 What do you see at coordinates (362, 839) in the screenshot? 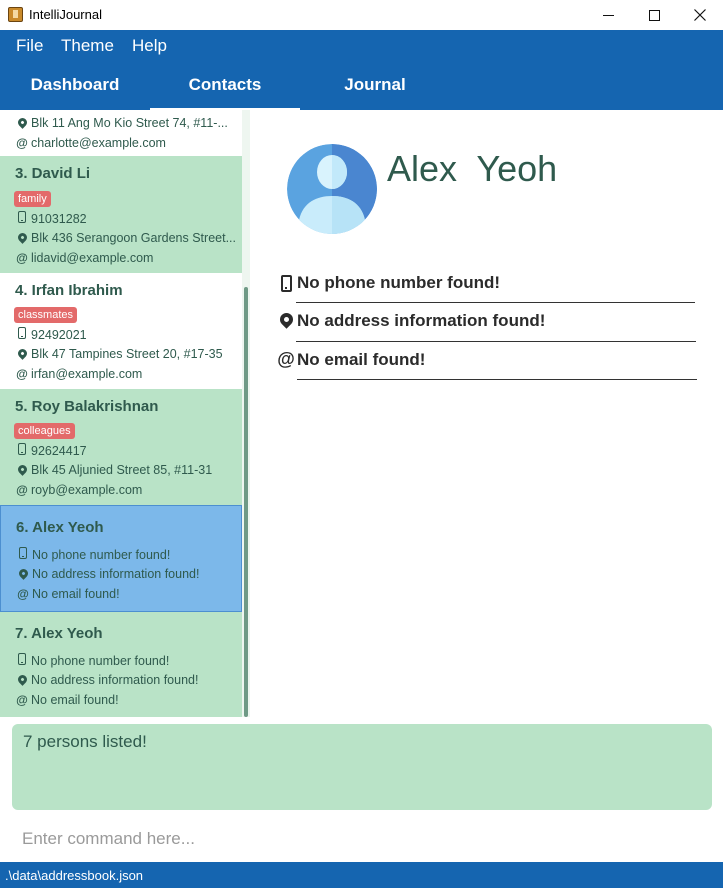
I see `command-input` at bounding box center [362, 839].